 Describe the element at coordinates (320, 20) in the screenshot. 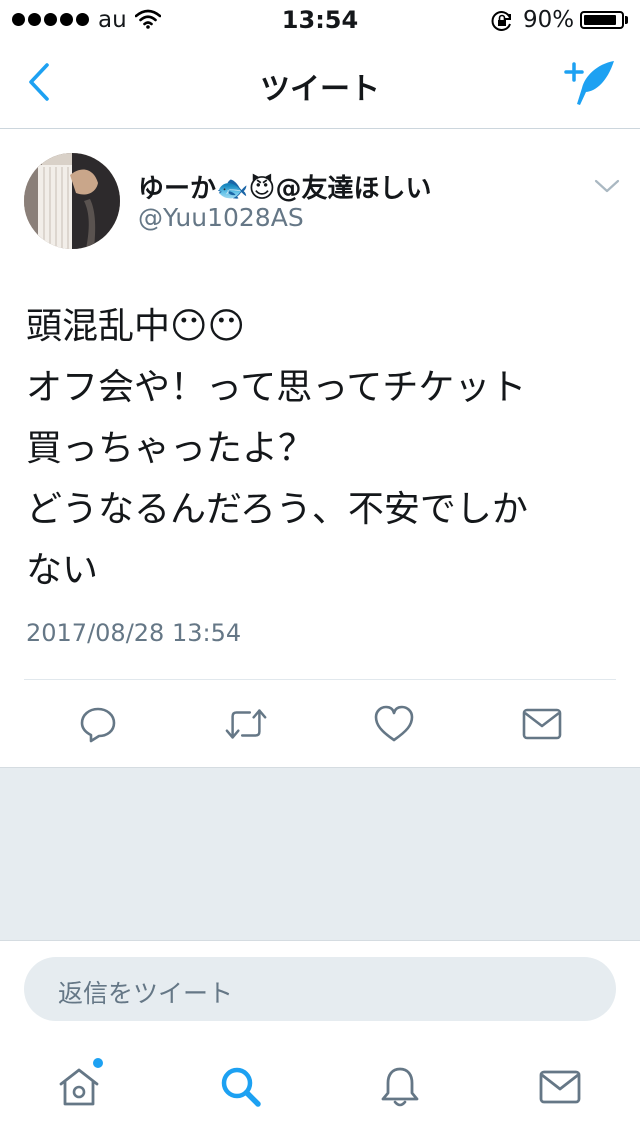

I see `status-bar: au 13:54 90%` at that location.